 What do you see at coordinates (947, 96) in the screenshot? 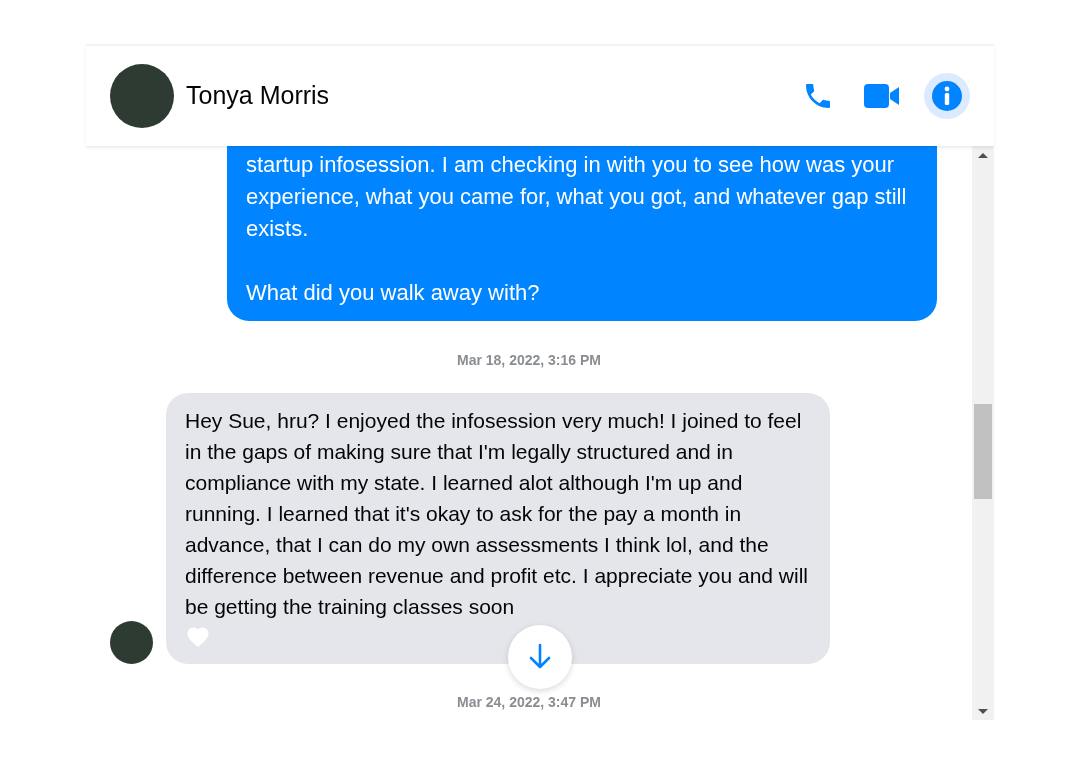
I see `info-button` at bounding box center [947, 96].